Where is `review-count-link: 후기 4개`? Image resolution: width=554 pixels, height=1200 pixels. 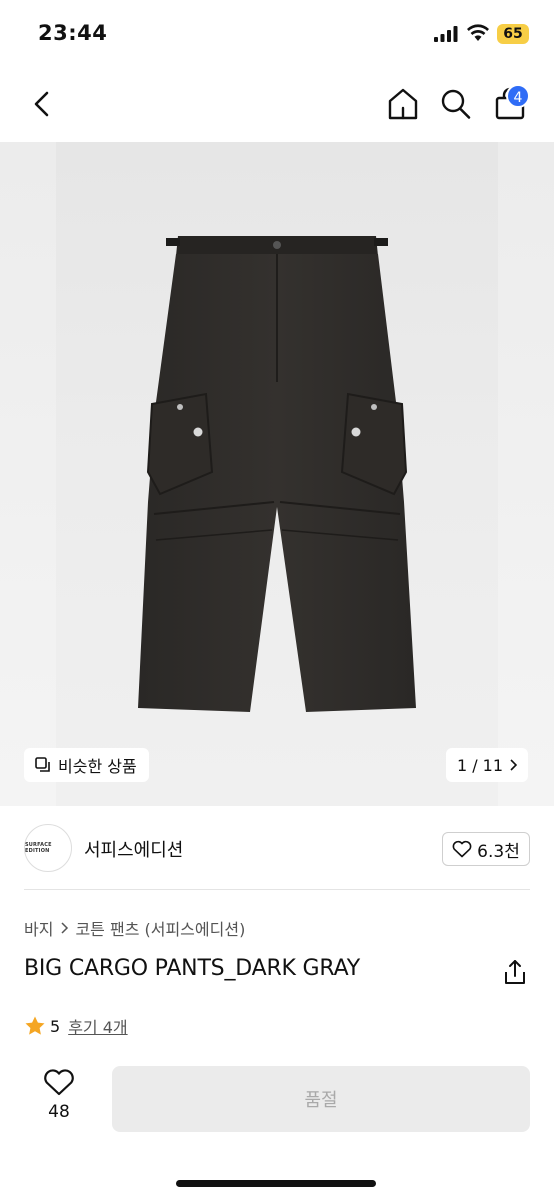 review-count-link: 후기 4개 is located at coordinates (97, 1026).